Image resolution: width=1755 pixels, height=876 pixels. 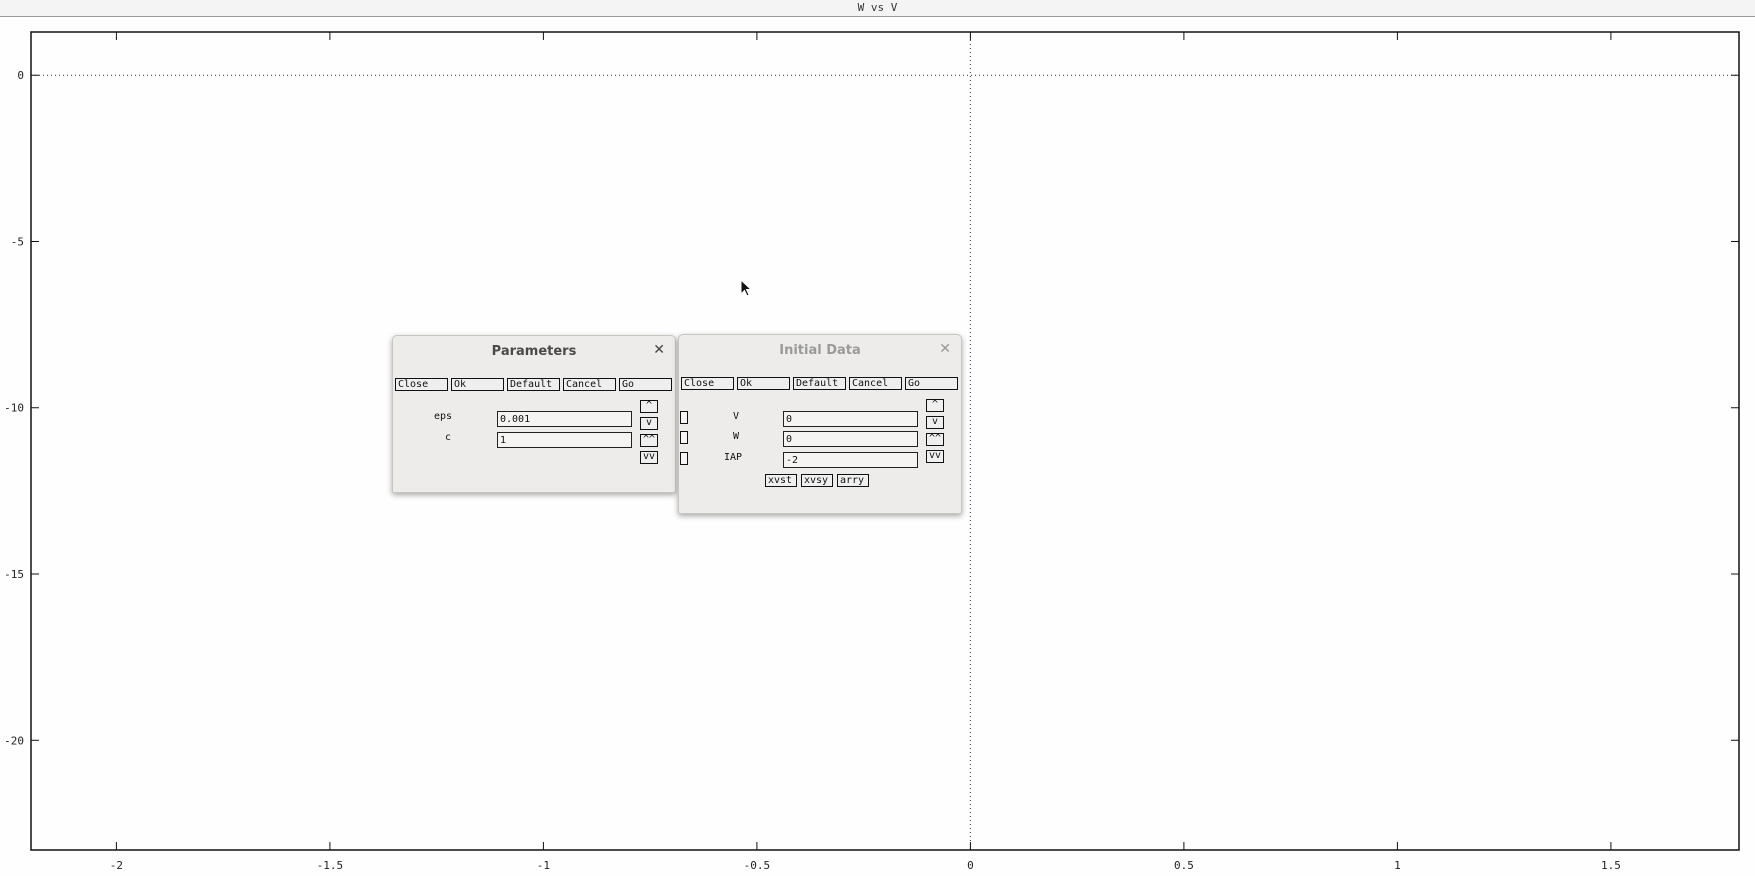 What do you see at coordinates (17, 241) in the screenshot?
I see `y-tick-label: -5` at bounding box center [17, 241].